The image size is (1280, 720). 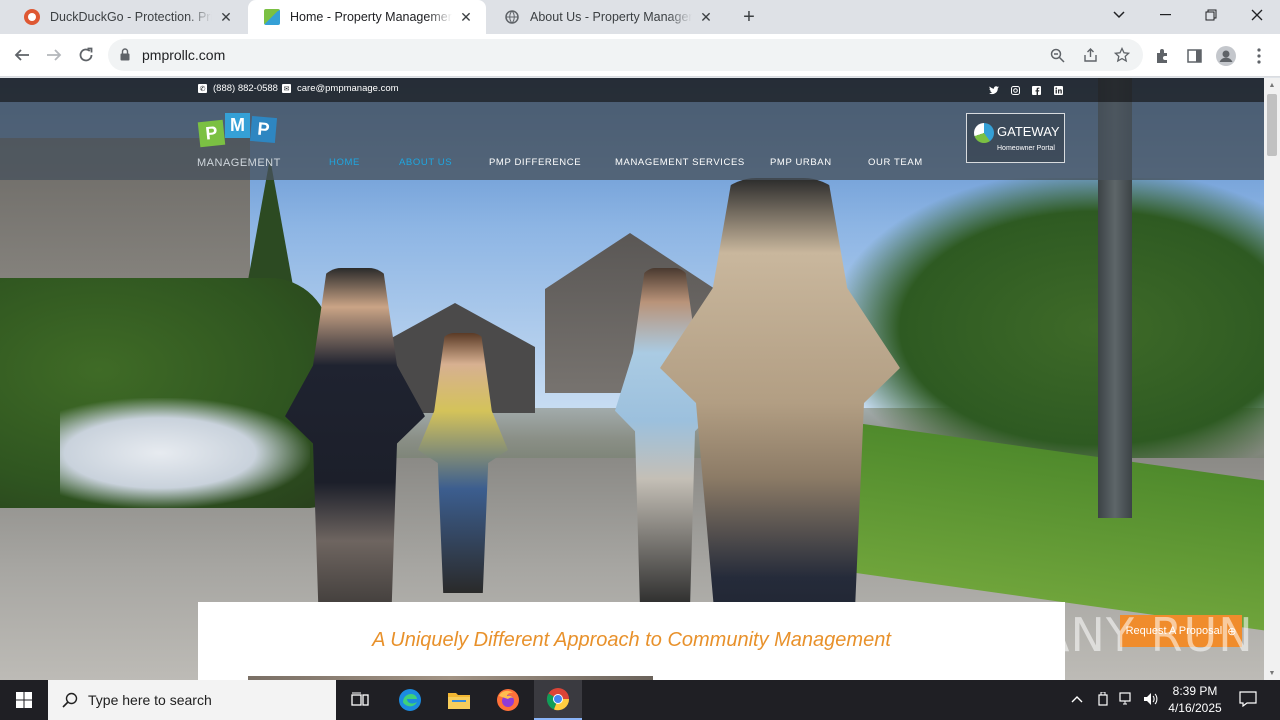 What do you see at coordinates (239, 163) in the screenshot?
I see `logo-text: MANAGEMENT` at bounding box center [239, 163].